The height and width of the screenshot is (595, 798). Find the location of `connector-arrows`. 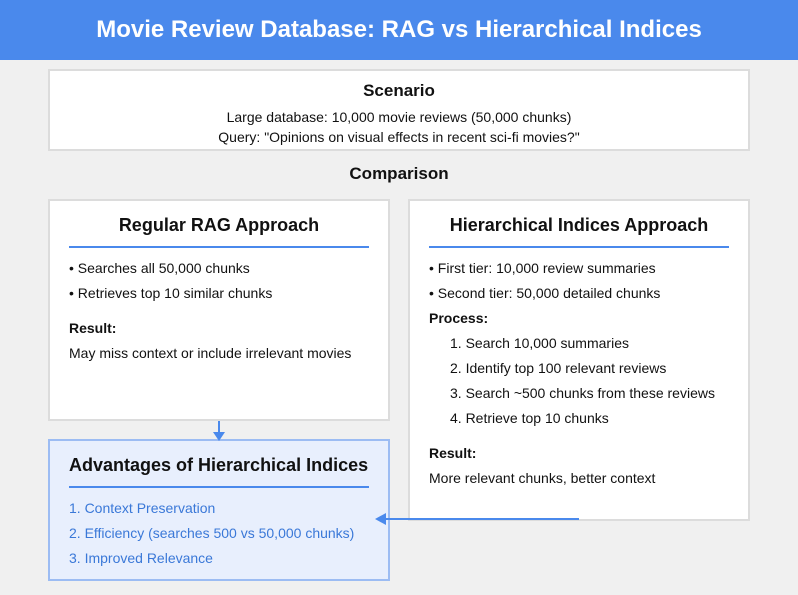

connector-arrows is located at coordinates (396, 473).